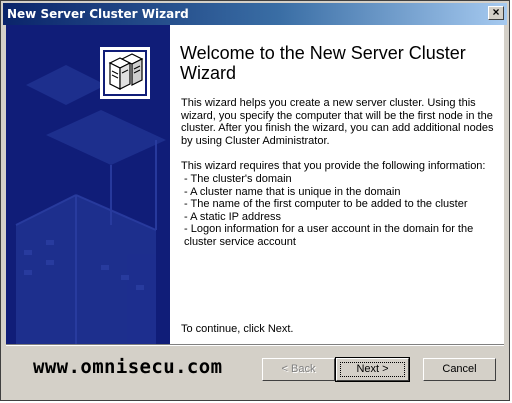  I want to click on close-button: ×, so click(496, 13).